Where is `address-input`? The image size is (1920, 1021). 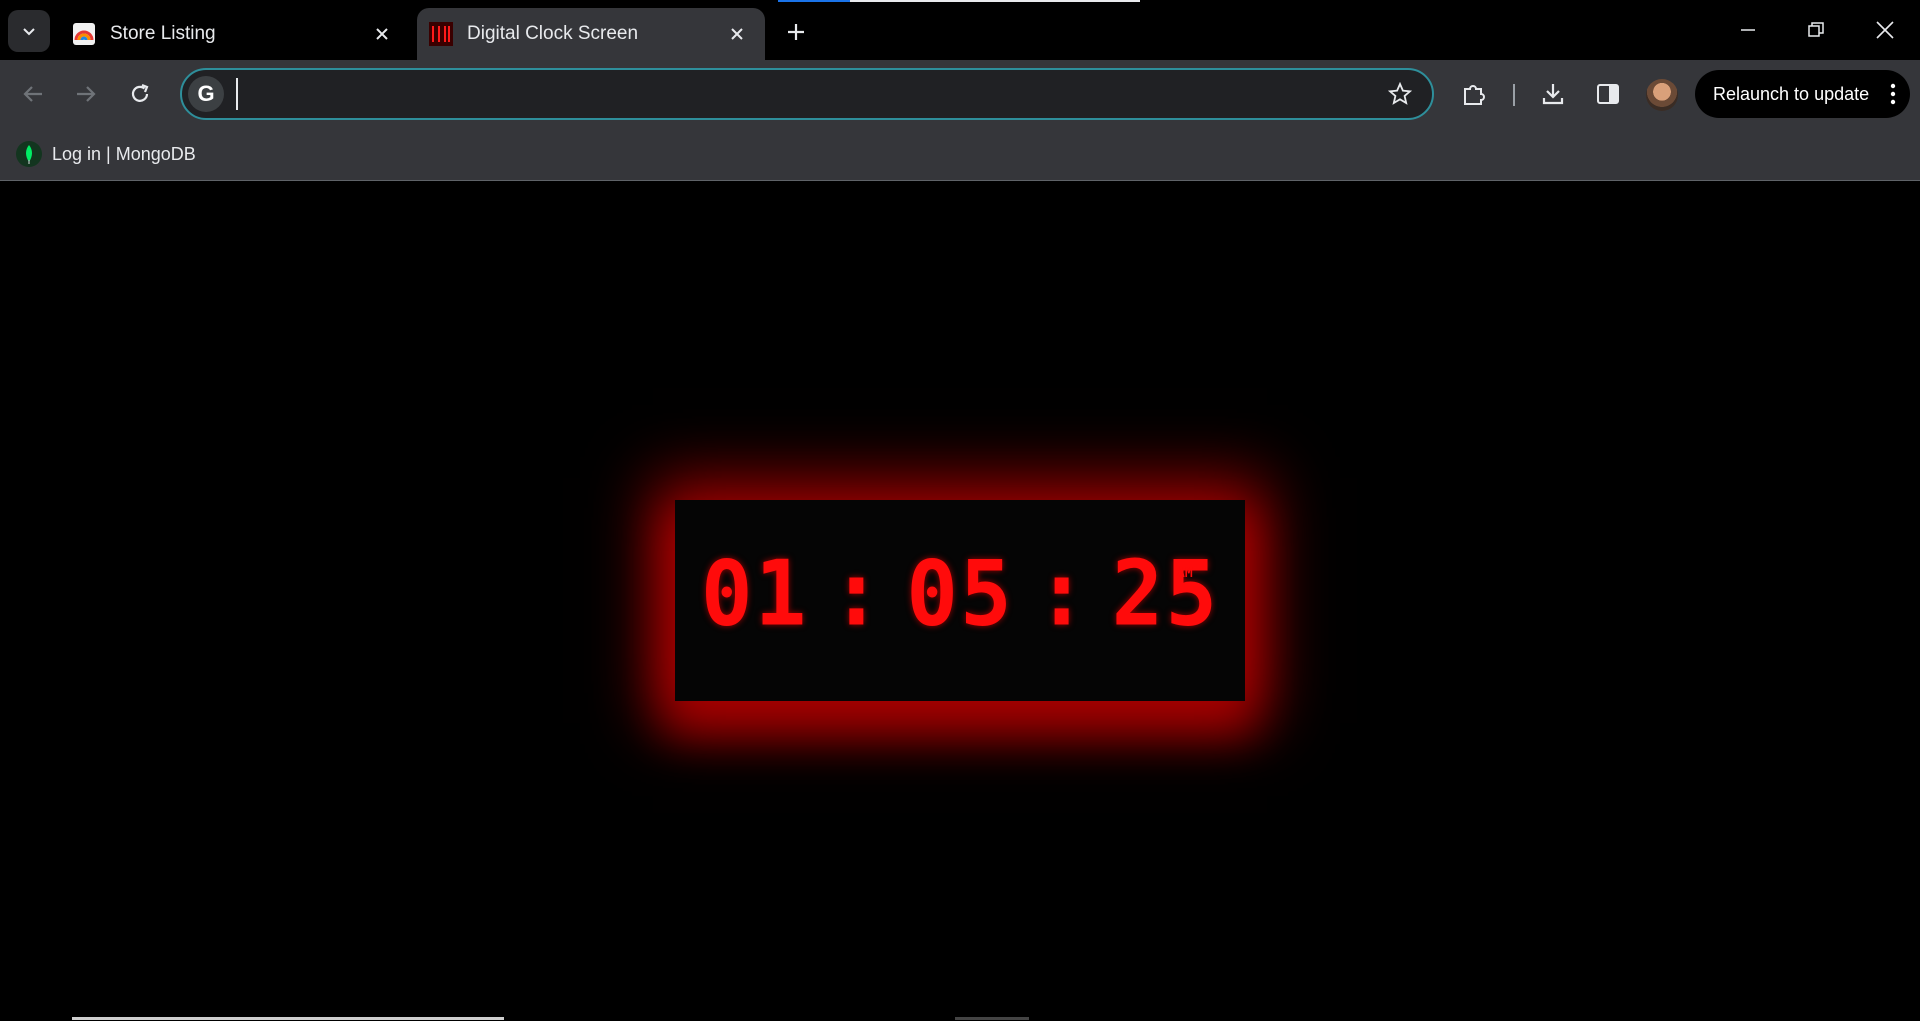
address-input is located at coordinates (786, 94).